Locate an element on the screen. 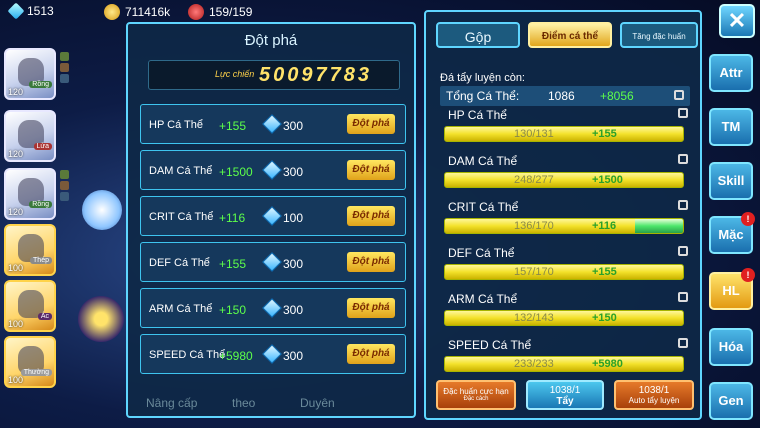  hero-slot-6: Thường 100 is located at coordinates (30, 362).